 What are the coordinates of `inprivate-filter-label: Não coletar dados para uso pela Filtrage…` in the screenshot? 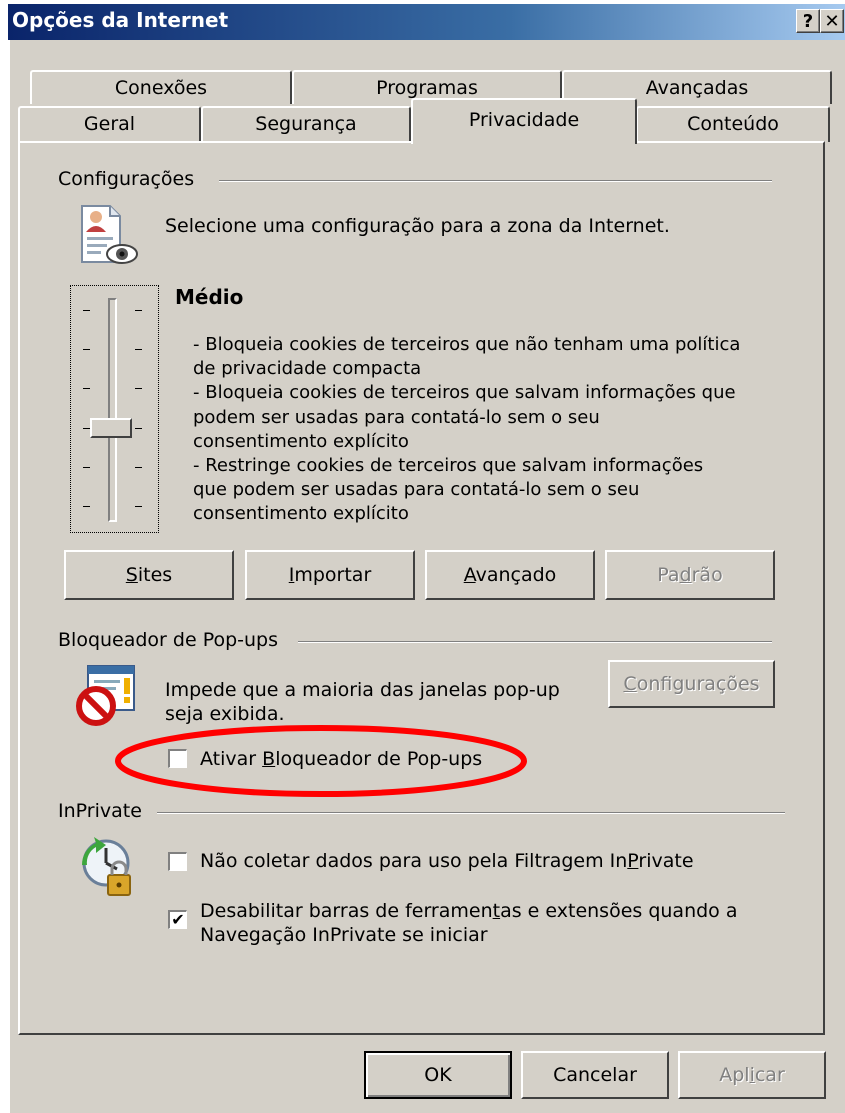 It's located at (447, 861).